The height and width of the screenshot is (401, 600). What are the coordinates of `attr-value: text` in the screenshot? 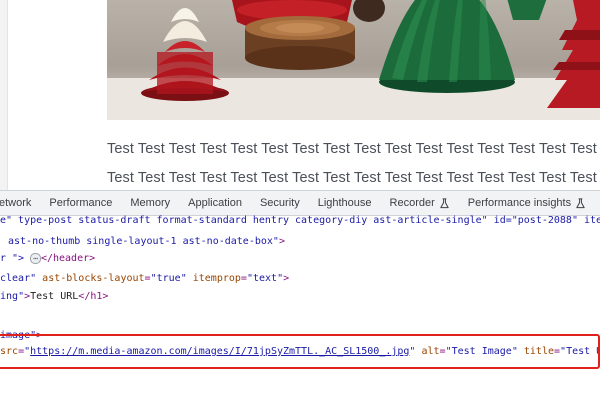 It's located at (265, 278).